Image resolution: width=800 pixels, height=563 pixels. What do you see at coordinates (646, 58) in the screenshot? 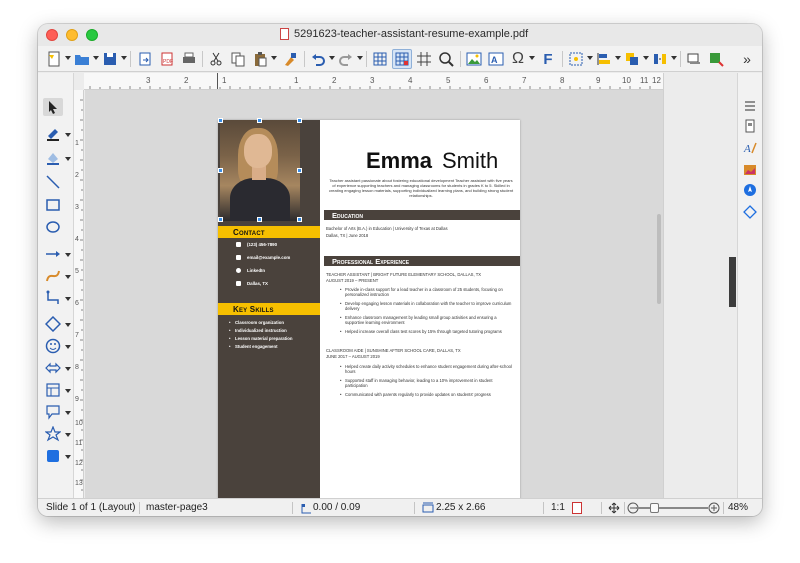
I see `arrange-dropdown-icon` at bounding box center [646, 58].